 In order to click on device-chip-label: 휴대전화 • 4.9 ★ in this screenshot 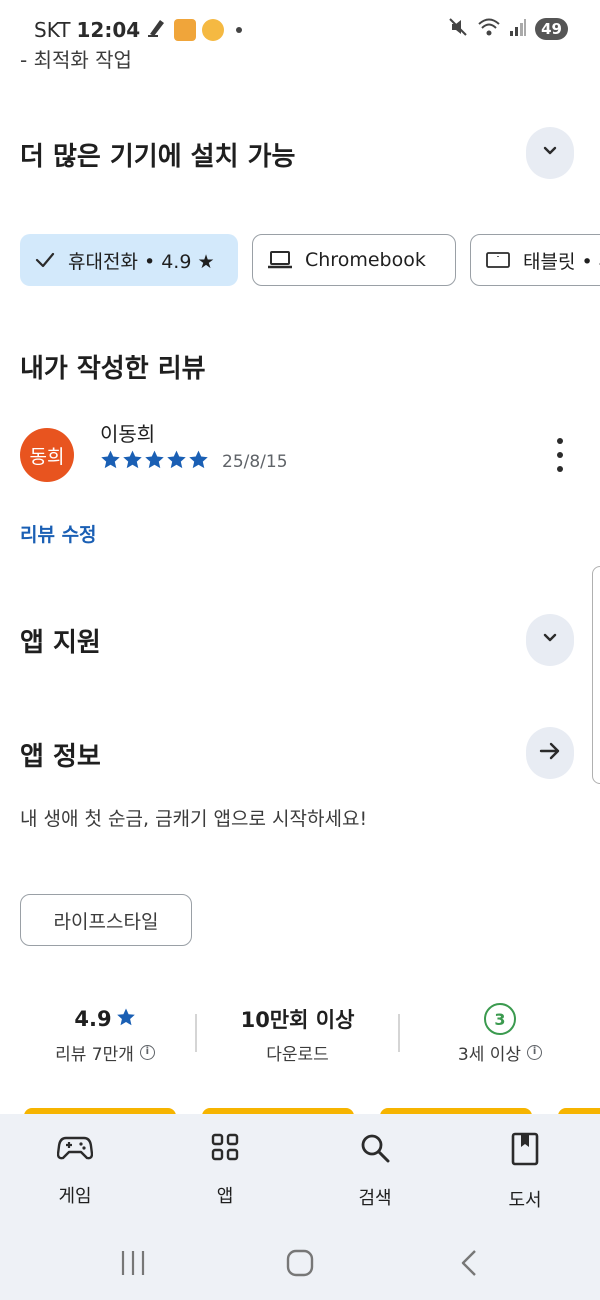, I will do `click(141, 261)`.